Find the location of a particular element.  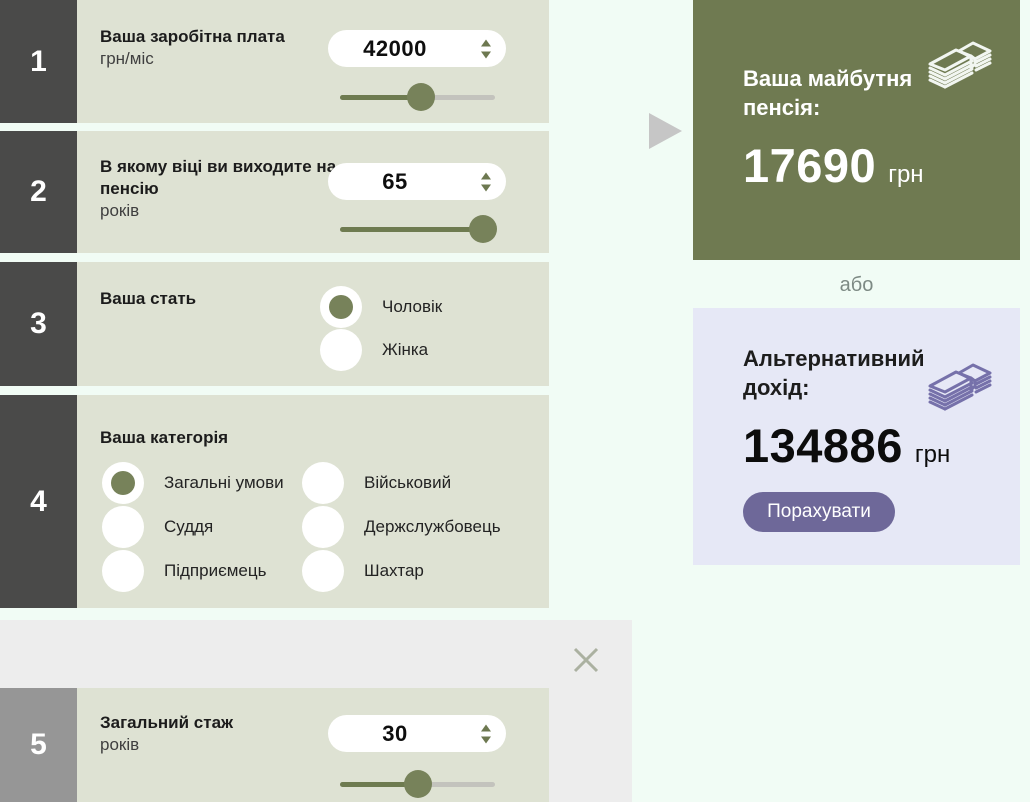

future-pension-amount: 17690 грн is located at coordinates (833, 165).